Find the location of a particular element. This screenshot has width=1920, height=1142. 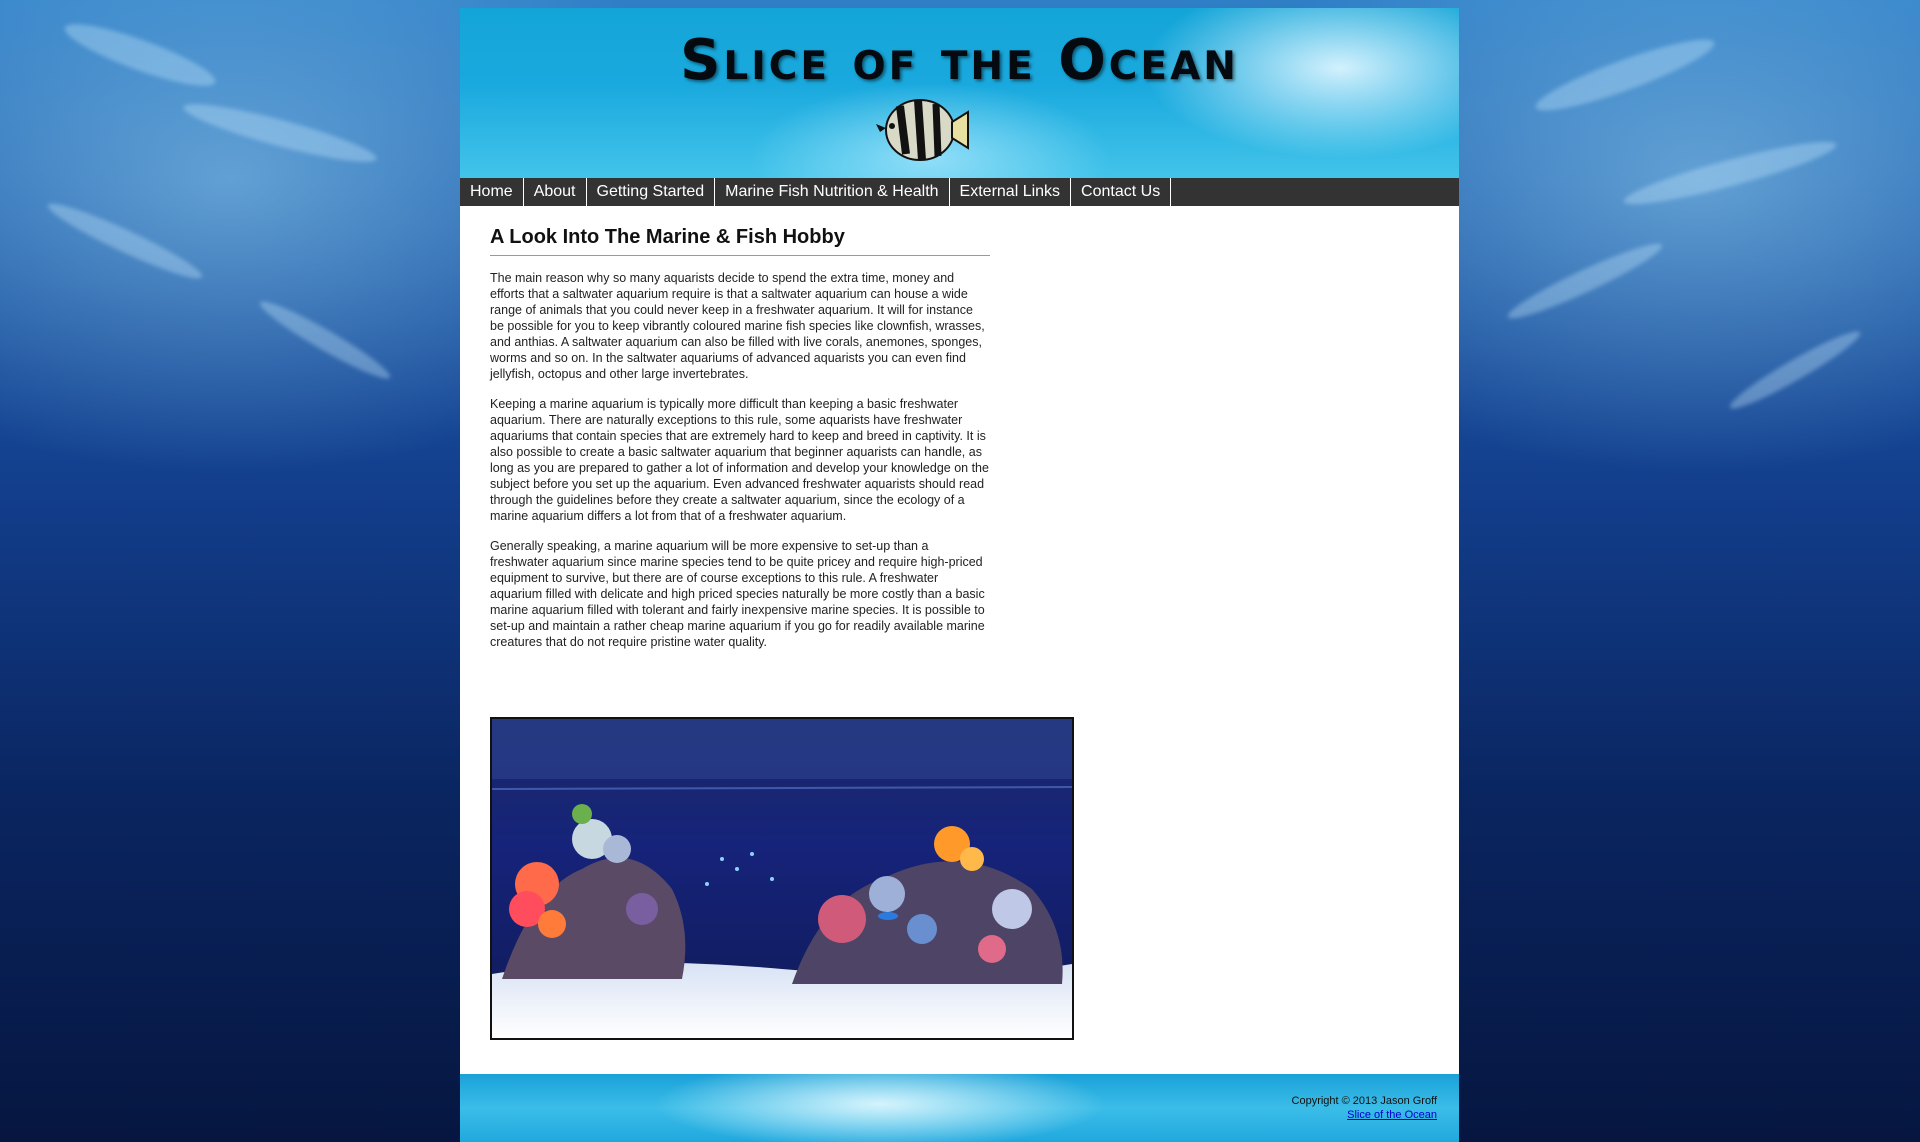

reef-tank-illustration is located at coordinates (782, 878).